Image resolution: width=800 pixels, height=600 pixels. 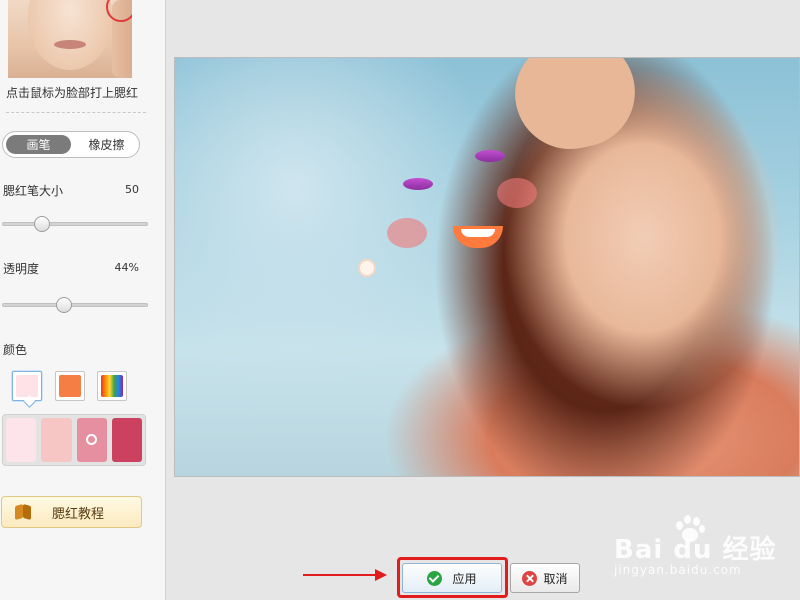 I want to click on photo-right-eye, so click(x=490, y=156).